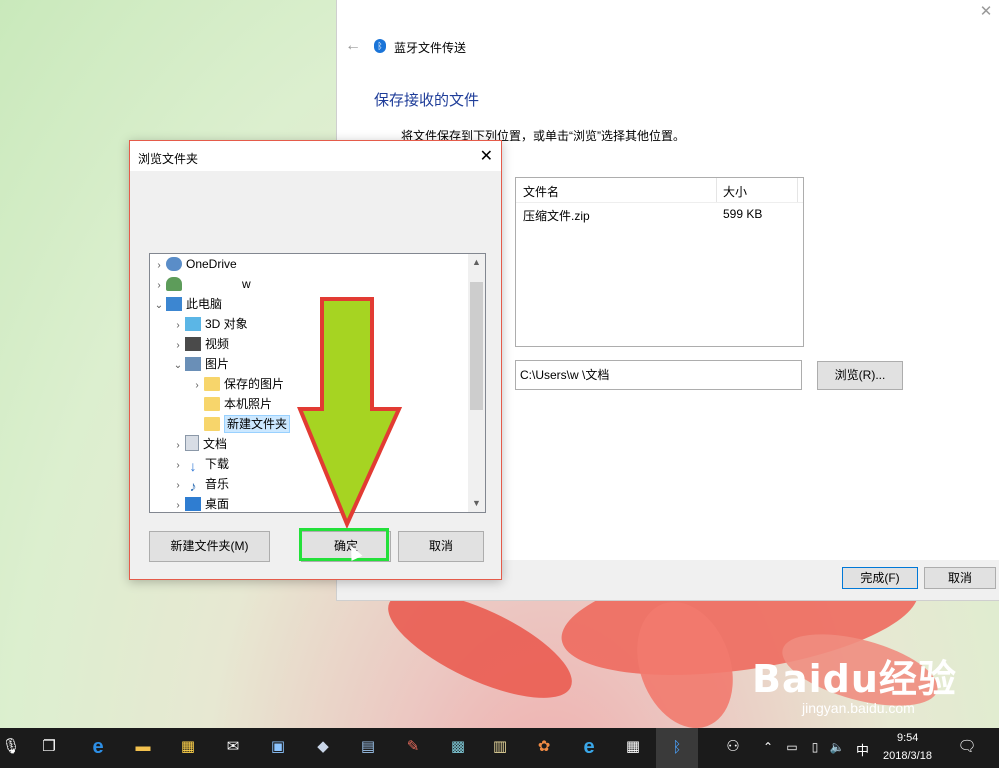 The width and height of the screenshot is (999, 768). Describe the element at coordinates (217, 504) in the screenshot. I see `tree-item-label: 桌面` at that location.